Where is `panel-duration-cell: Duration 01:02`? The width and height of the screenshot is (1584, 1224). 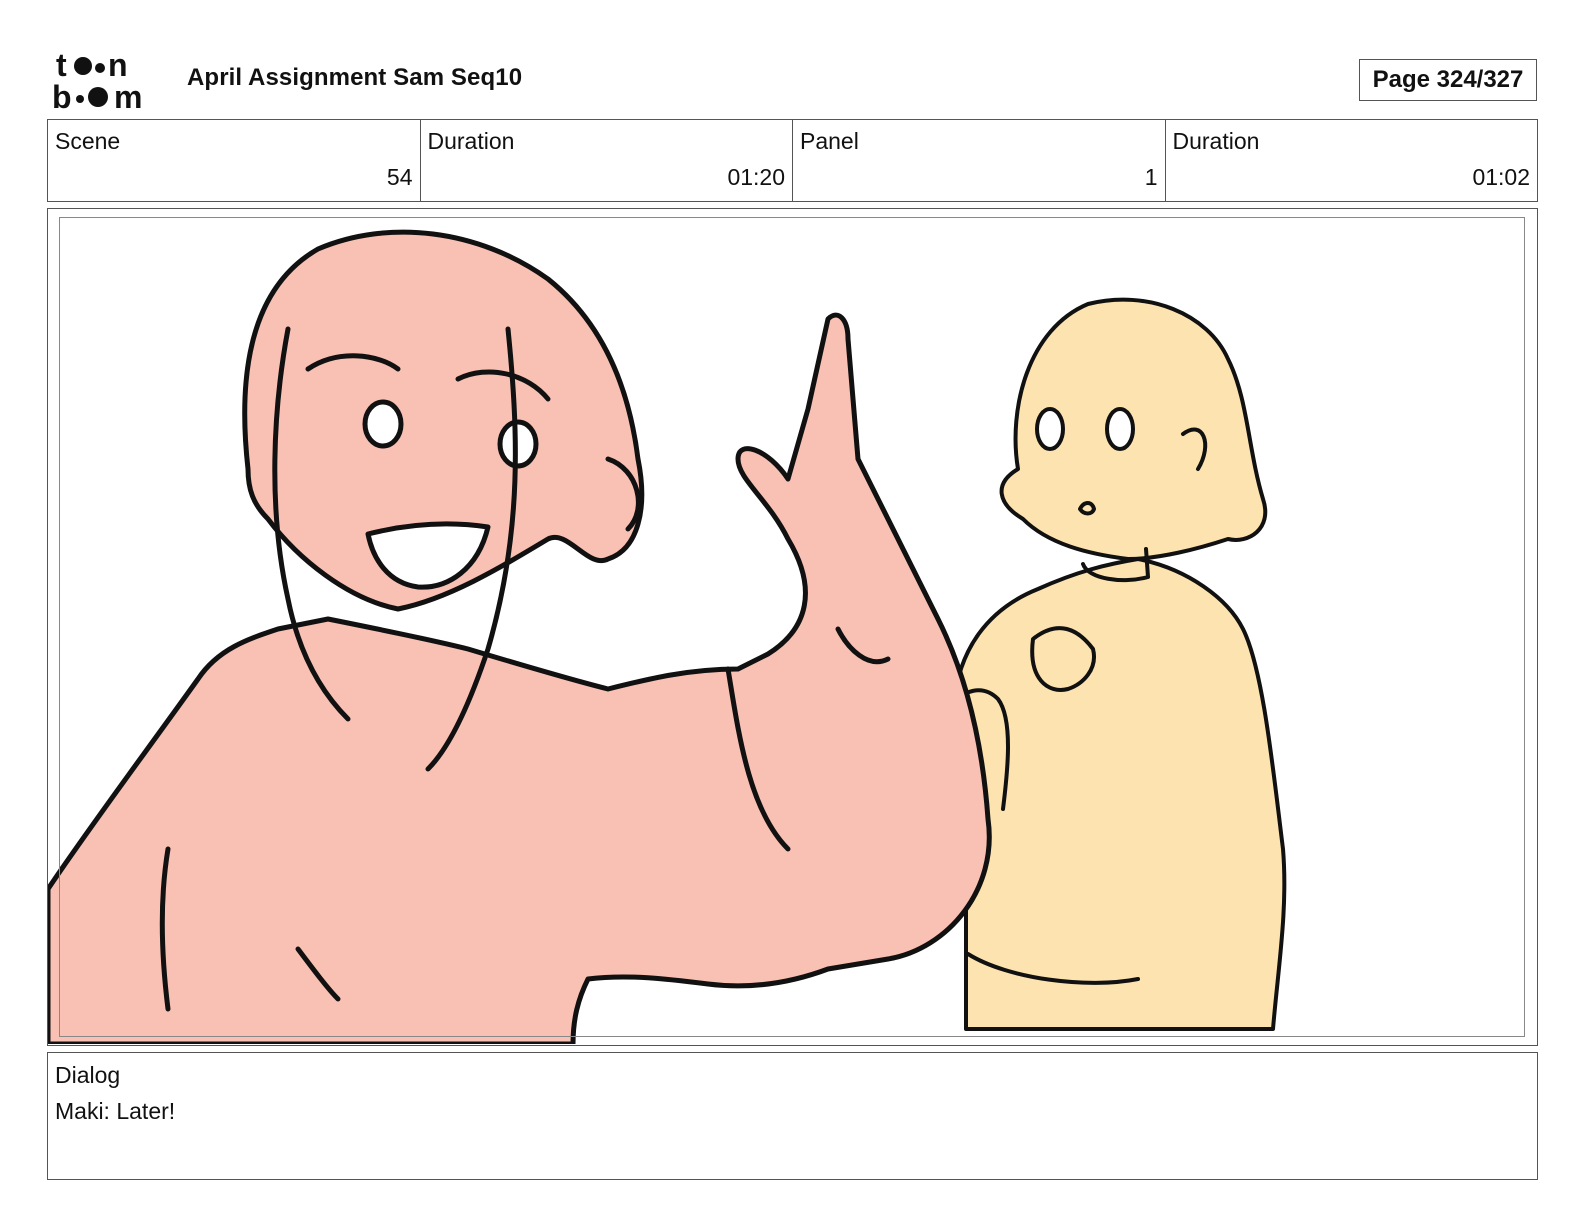 panel-duration-cell: Duration 01:02 is located at coordinates (1352, 160).